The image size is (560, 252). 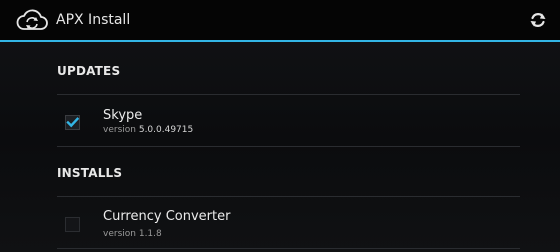 I want to click on item-version: version 5.0.0.49715, so click(x=148, y=130).